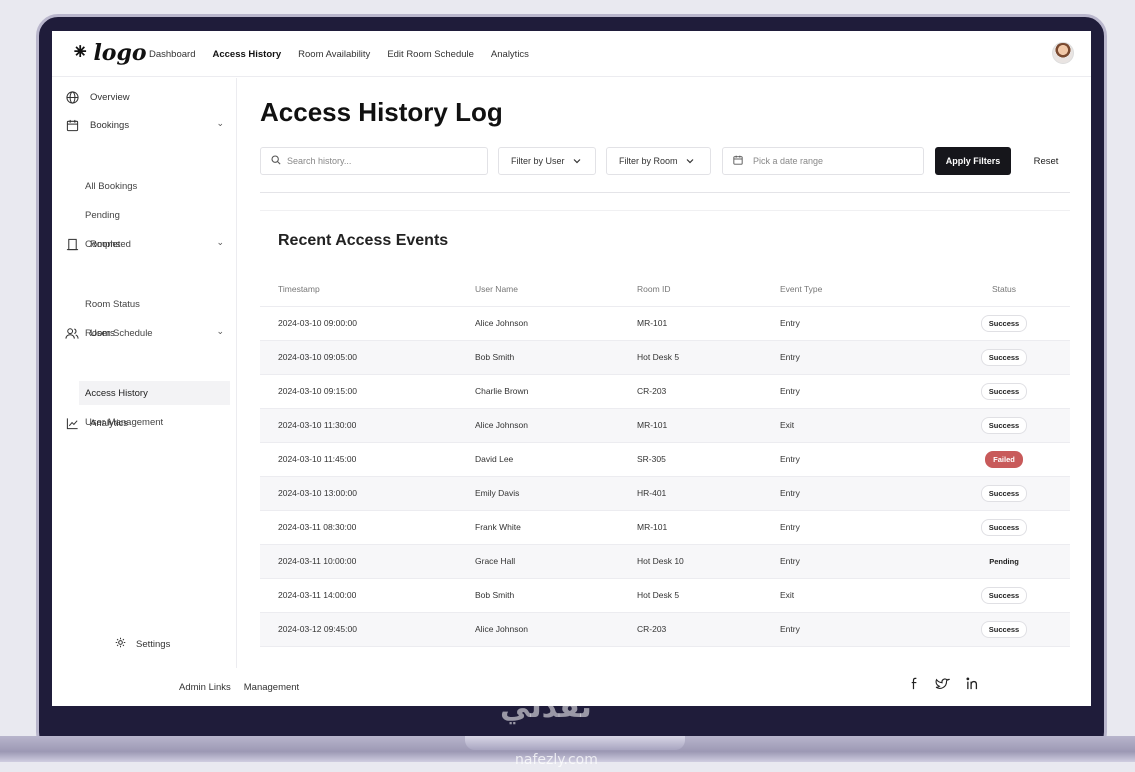 This screenshot has height=772, width=1135. Describe the element at coordinates (556, 290) in the screenshot. I see `column-header-user-name: User Name` at that location.